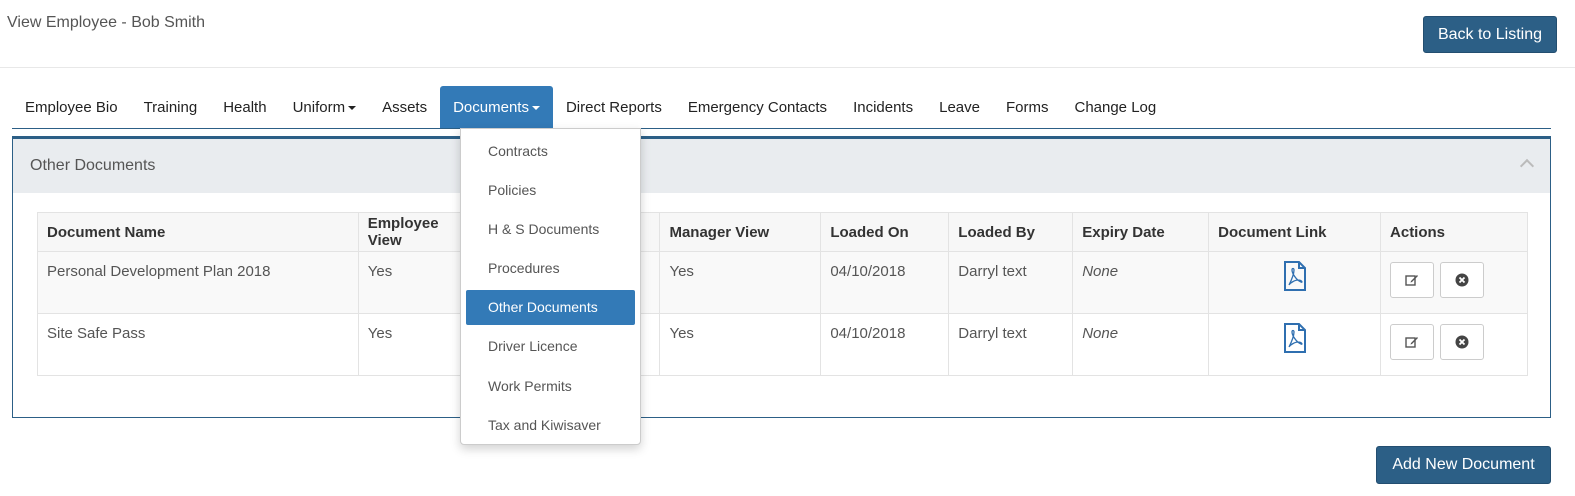 This screenshot has height=496, width=1575. I want to click on dropdown-item-other-documents: Other Documents, so click(550, 307).